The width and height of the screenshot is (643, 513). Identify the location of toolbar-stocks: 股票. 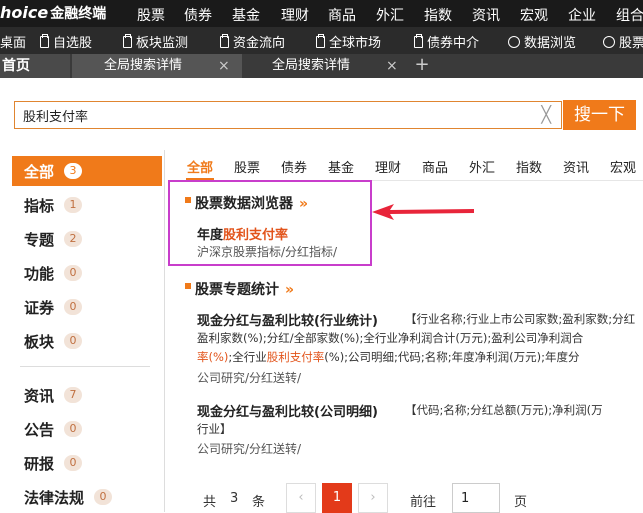
(623, 41).